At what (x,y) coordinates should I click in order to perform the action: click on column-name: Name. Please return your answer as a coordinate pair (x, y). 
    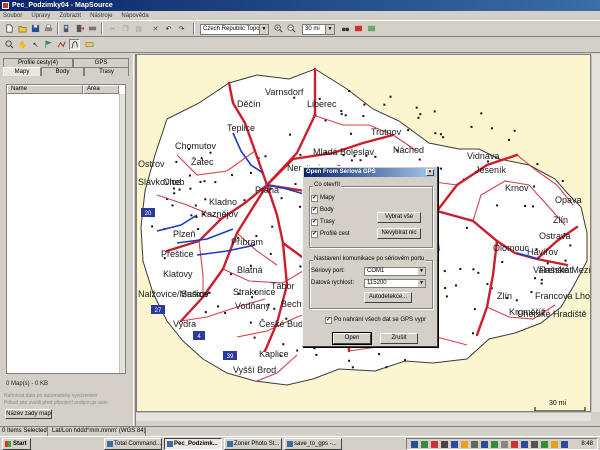
    Looking at the image, I should click on (45, 89).